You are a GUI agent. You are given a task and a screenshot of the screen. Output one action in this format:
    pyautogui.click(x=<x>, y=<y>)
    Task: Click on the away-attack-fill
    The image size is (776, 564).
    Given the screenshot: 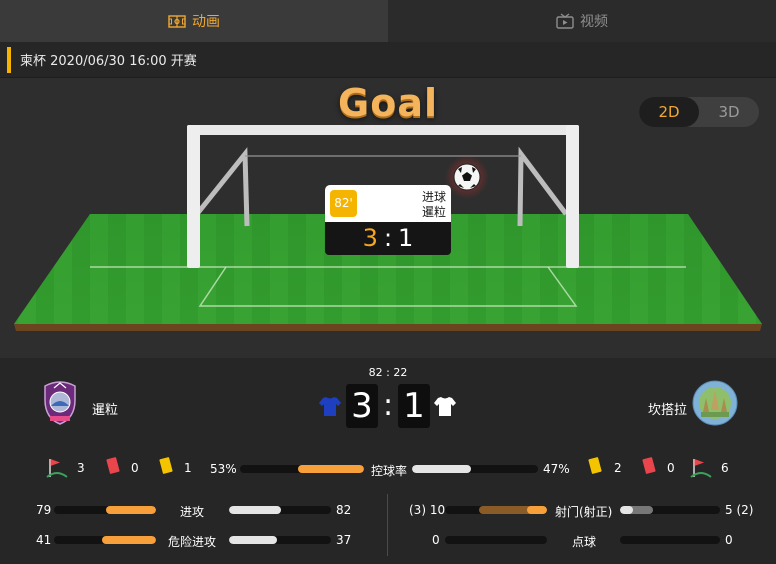 What is the action you would take?
    pyautogui.click(x=255, y=510)
    